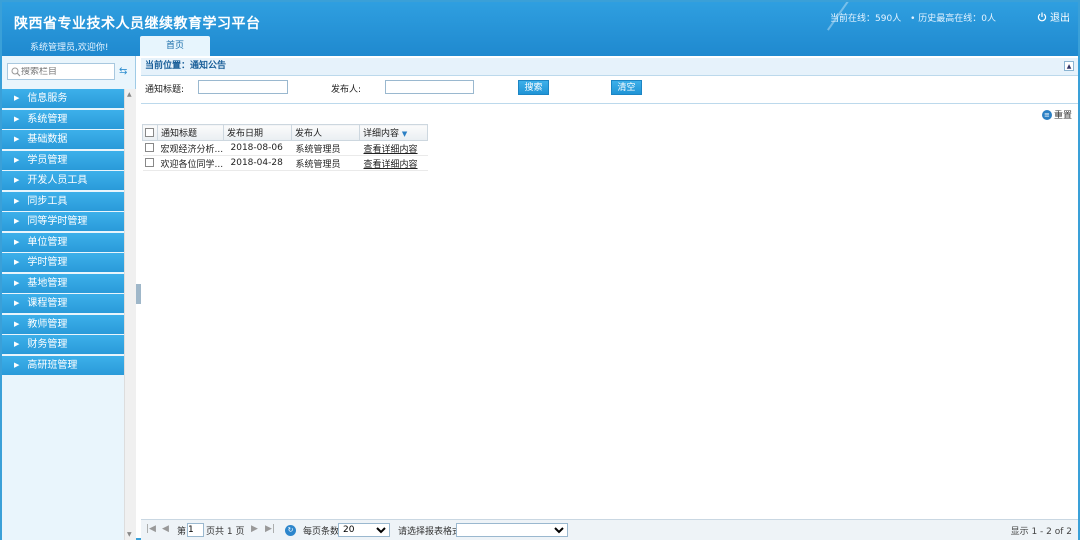 This screenshot has height=540, width=1080. What do you see at coordinates (533, 87) in the screenshot?
I see `search-button: 搜索` at bounding box center [533, 87].